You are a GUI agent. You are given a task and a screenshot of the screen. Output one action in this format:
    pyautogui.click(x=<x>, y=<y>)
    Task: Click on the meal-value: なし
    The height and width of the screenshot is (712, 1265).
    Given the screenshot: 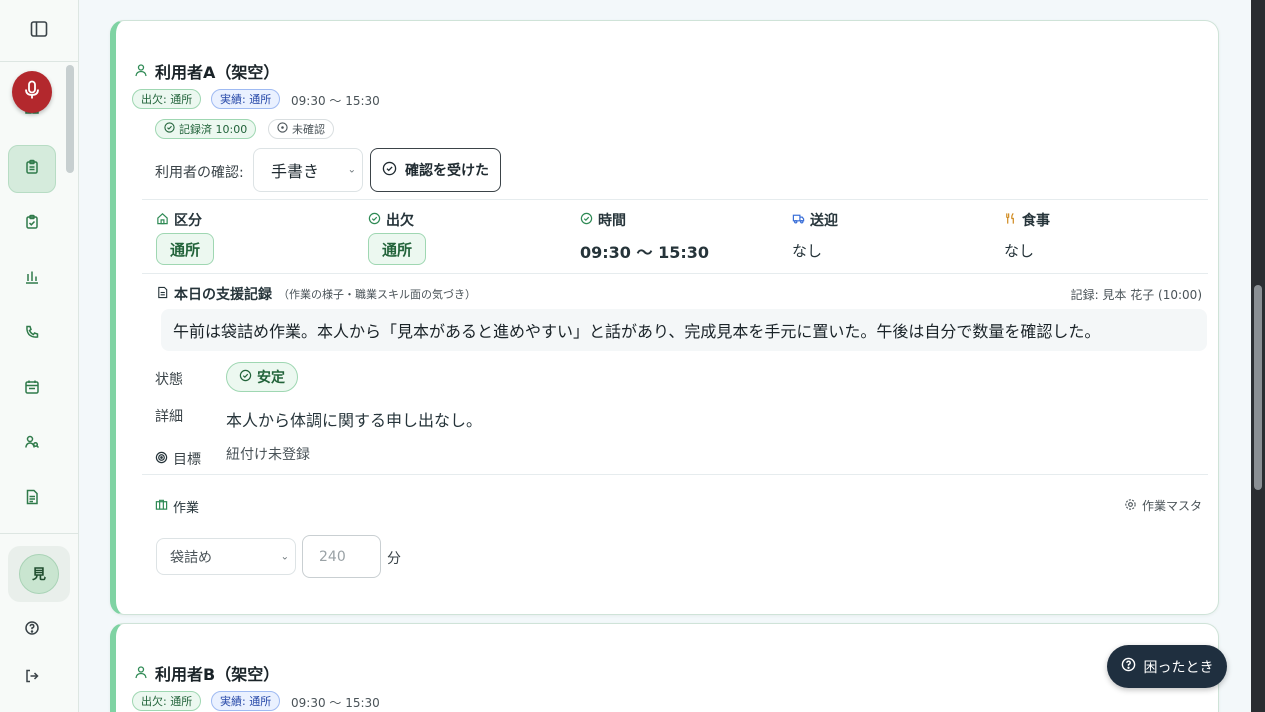 What is the action you would take?
    pyautogui.click(x=1019, y=251)
    